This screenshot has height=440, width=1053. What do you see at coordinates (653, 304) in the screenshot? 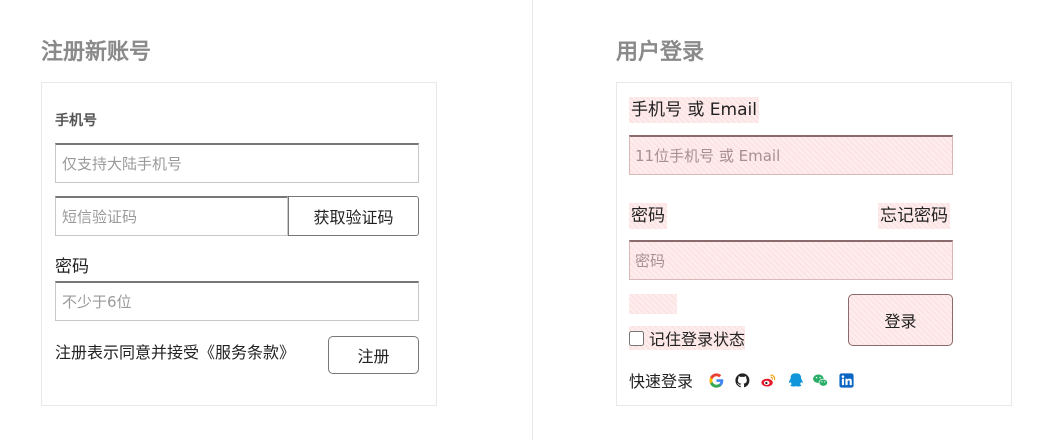
I see `empty-highlight-block` at bounding box center [653, 304].